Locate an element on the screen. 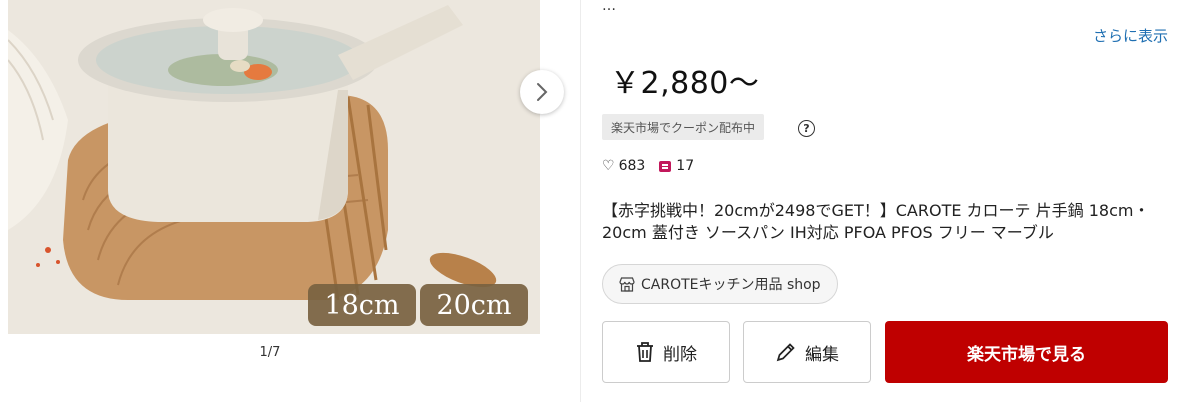 The image size is (1199, 402). view-on-rakuten-button: 楽天市場で見る is located at coordinates (1026, 352).